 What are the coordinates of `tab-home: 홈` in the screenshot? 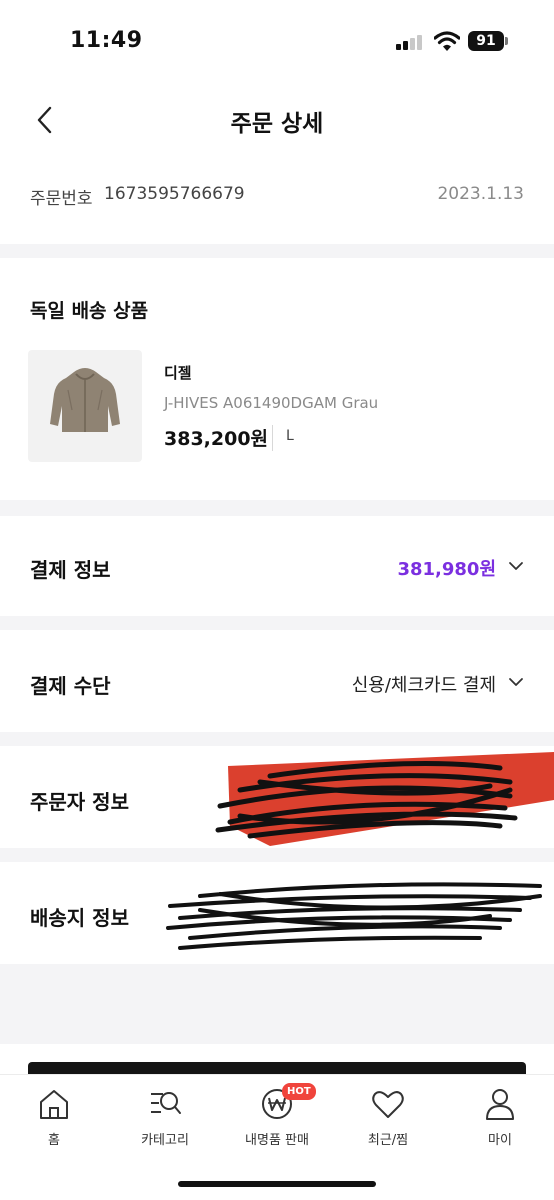 It's located at (54, 1122).